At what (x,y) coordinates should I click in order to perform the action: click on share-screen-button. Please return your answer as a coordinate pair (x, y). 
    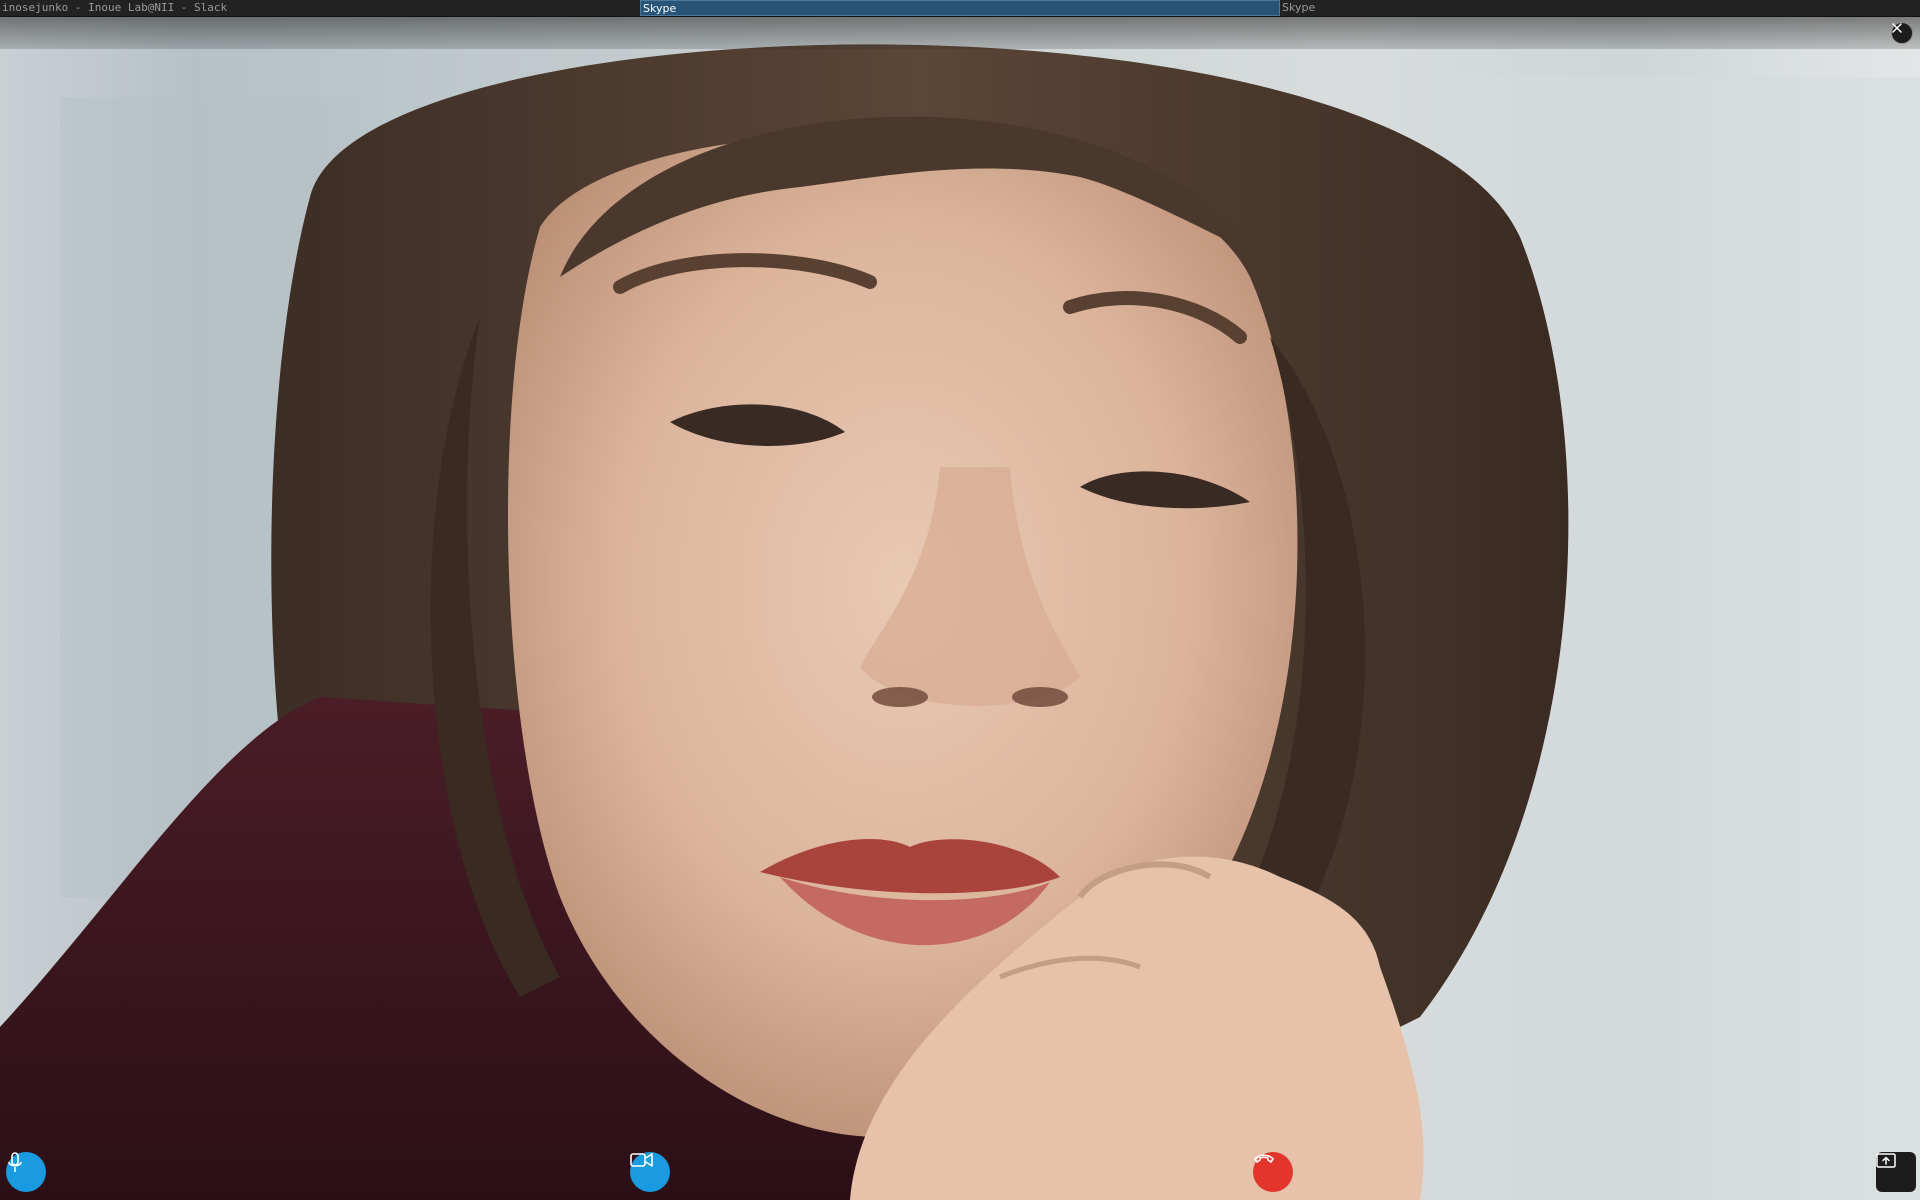
    Looking at the image, I should click on (1896, 1172).